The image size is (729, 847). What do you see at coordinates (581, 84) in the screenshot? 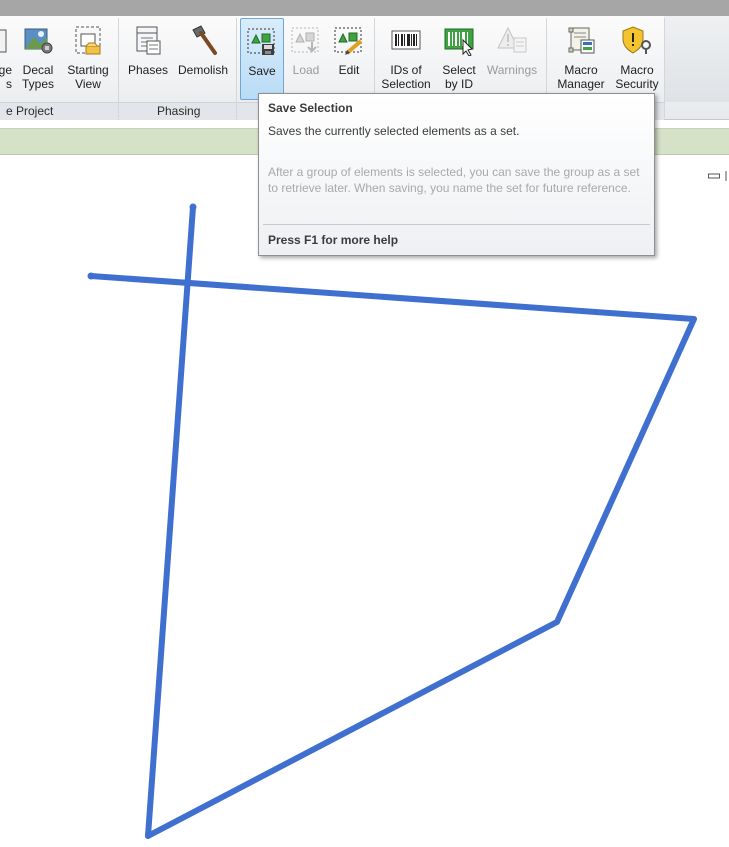
I see `ribbon-button-label: Manager` at bounding box center [581, 84].